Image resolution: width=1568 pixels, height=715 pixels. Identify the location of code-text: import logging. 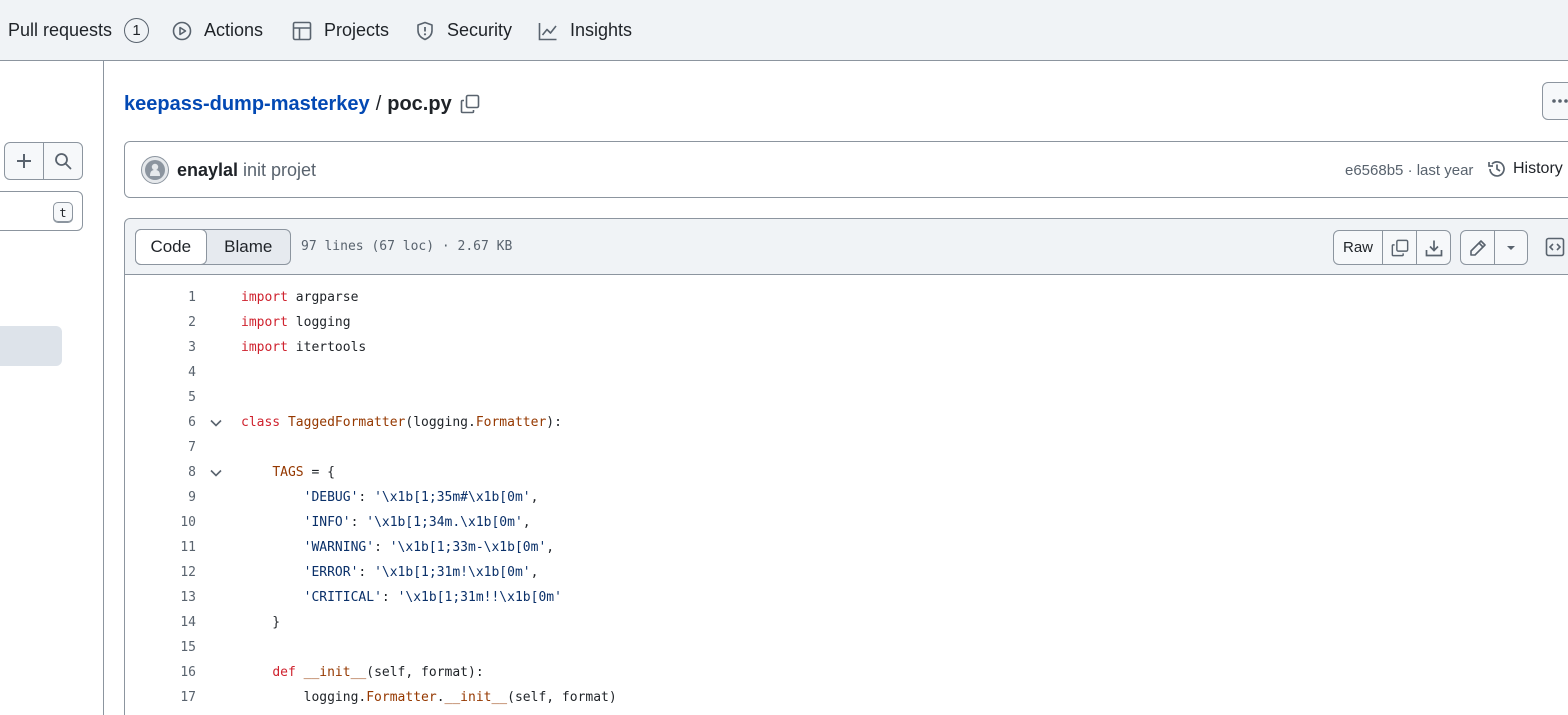
(296, 322).